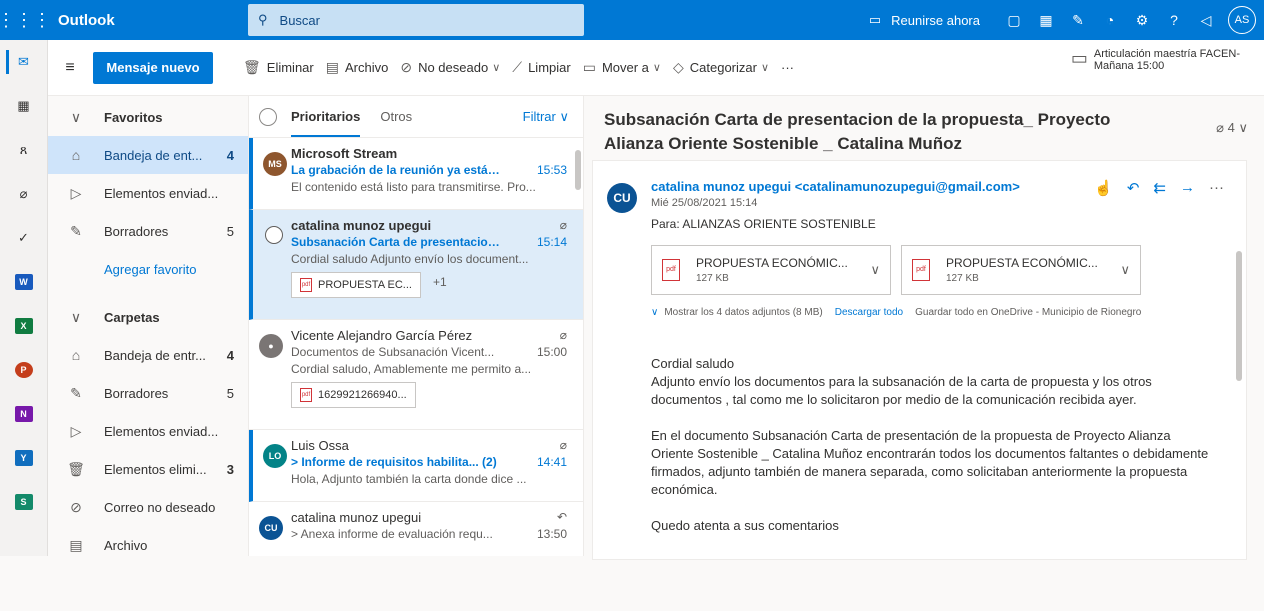 The image size is (1264, 611). I want to click on app-launcher-icon: ⋮⋮⋮, so click(25, 20).